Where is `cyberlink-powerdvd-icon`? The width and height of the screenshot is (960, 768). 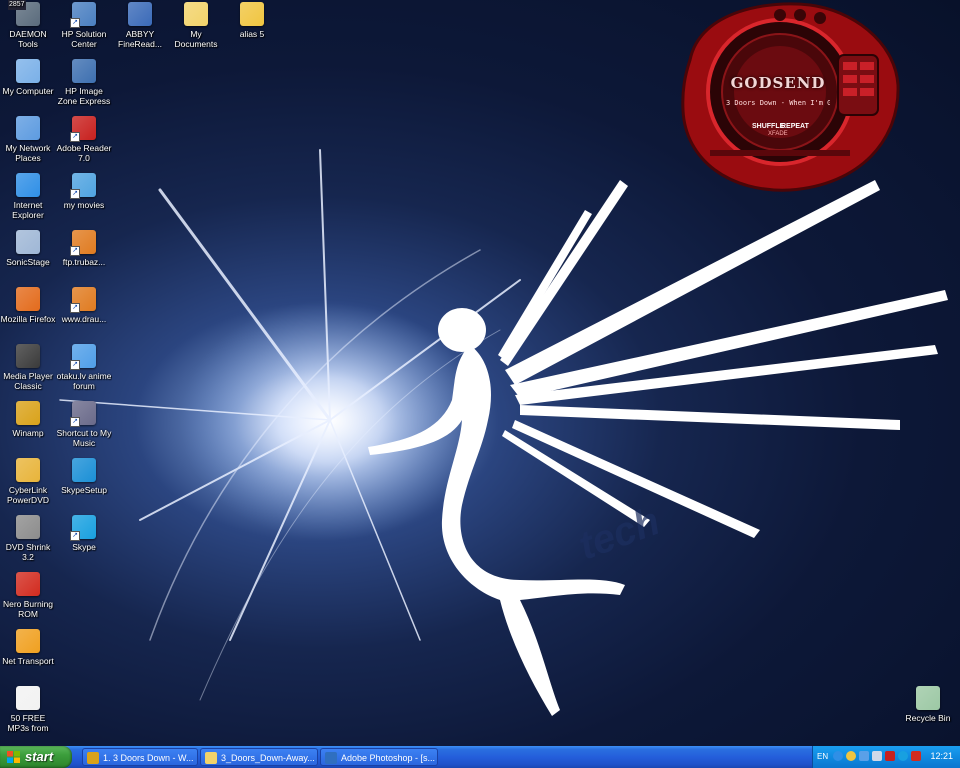
cyberlink-powerdvd-icon is located at coordinates (28, 470).